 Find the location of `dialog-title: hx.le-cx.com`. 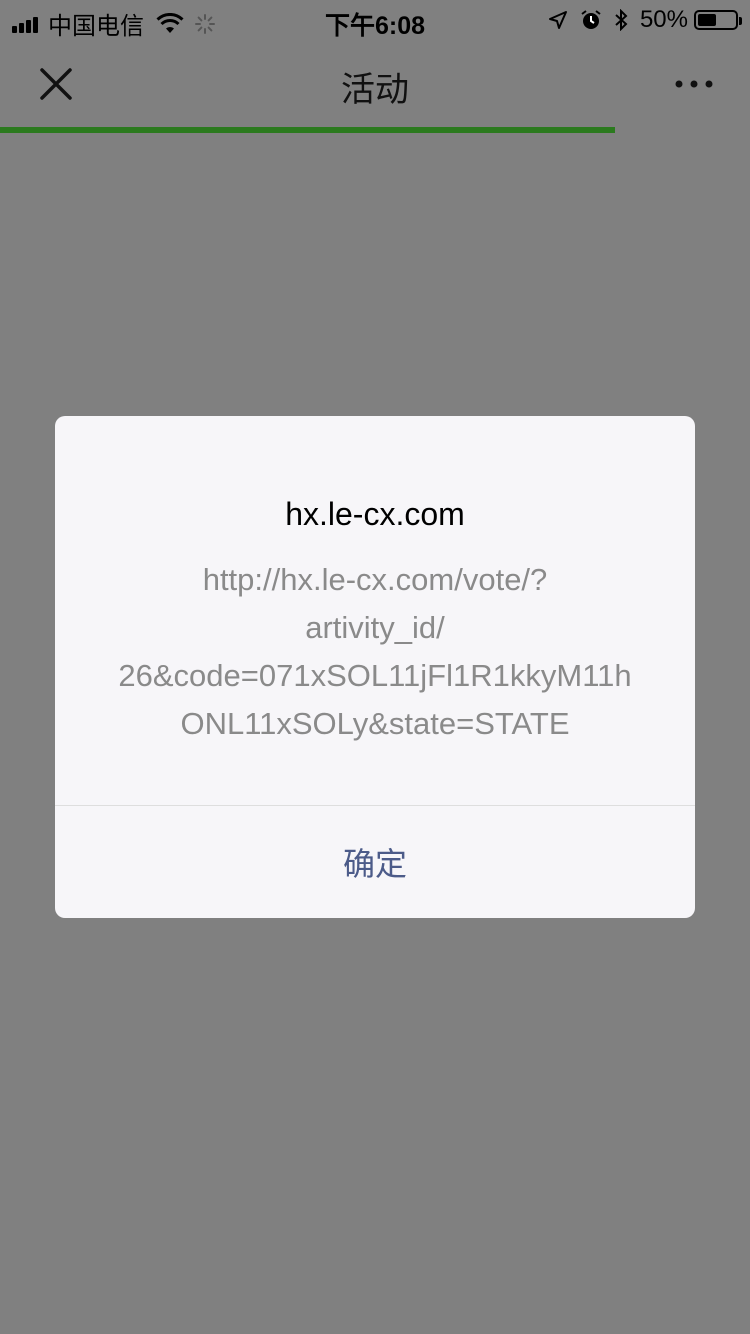

dialog-title: hx.le-cx.com is located at coordinates (375, 514).